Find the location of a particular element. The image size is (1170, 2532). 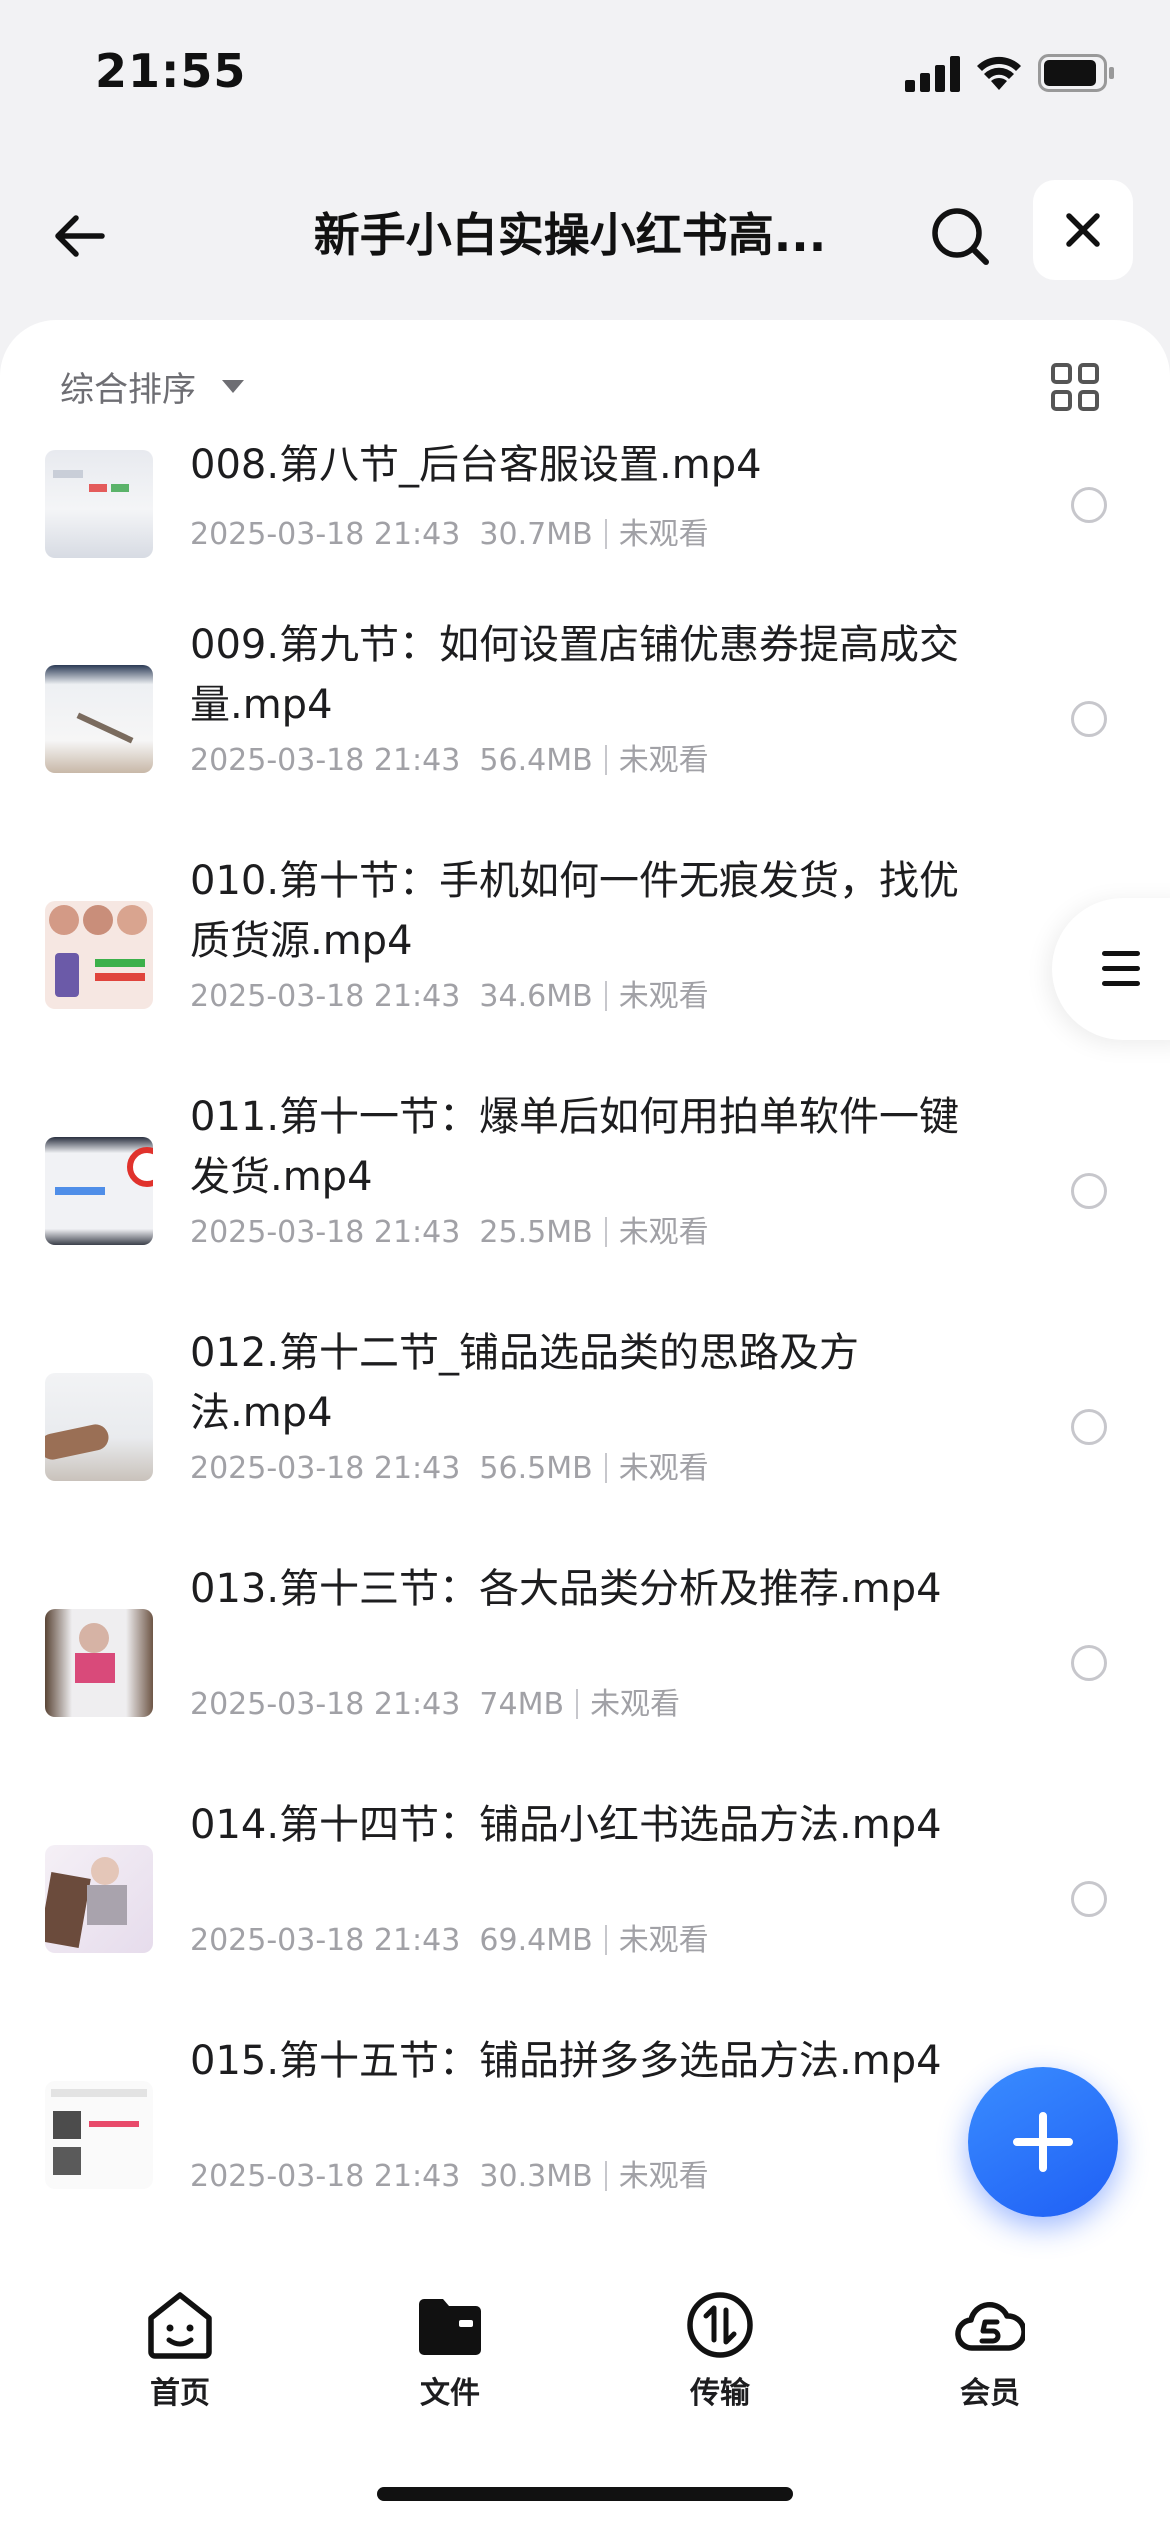

cellular-signal-icon is located at coordinates (932, 74).